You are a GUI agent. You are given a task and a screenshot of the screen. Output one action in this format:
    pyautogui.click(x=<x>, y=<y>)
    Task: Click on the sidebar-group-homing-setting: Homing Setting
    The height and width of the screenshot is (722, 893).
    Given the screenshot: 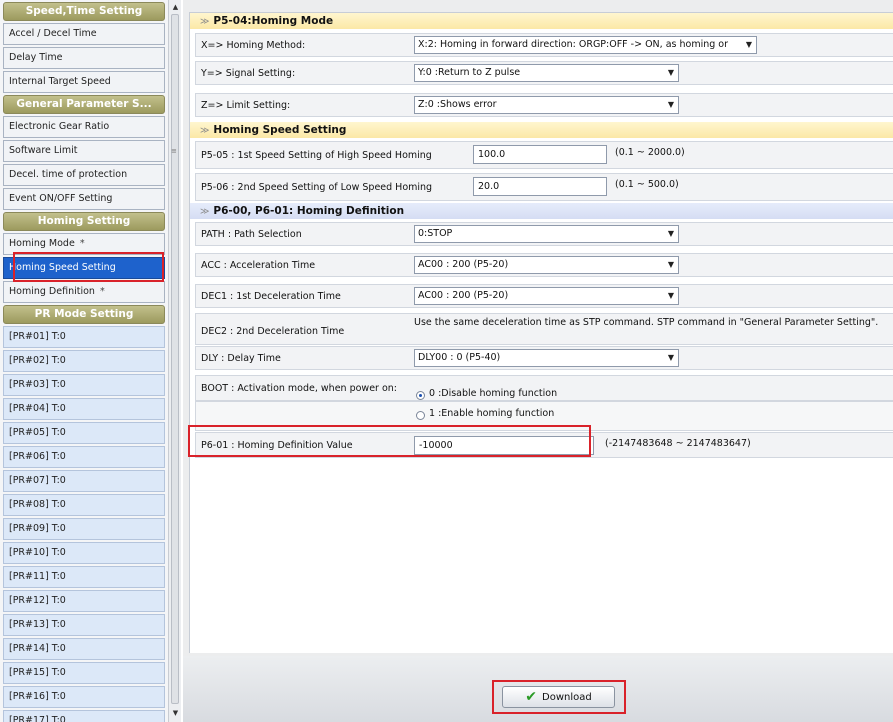 What is the action you would take?
    pyautogui.click(x=84, y=221)
    